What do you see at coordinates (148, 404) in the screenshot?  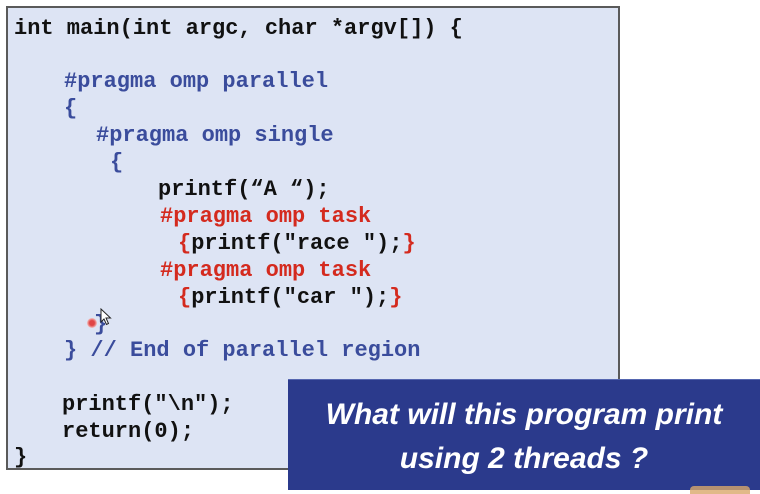 I see `code-line-printf-newline: printf("\n");` at bounding box center [148, 404].